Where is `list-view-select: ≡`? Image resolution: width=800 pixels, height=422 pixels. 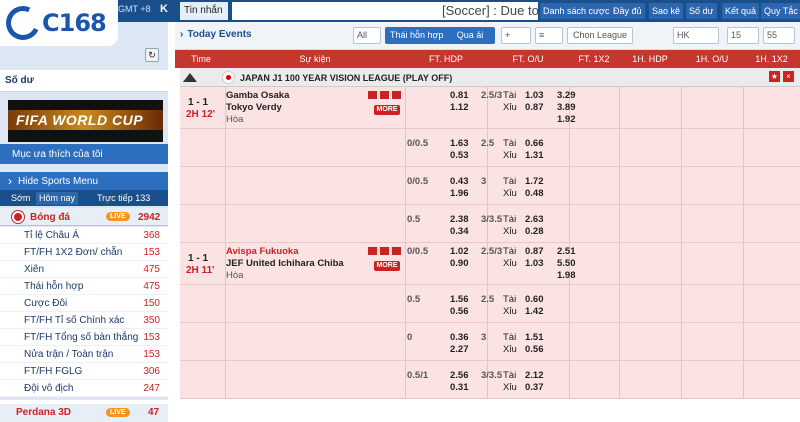 list-view-select: ≡ is located at coordinates (549, 35).